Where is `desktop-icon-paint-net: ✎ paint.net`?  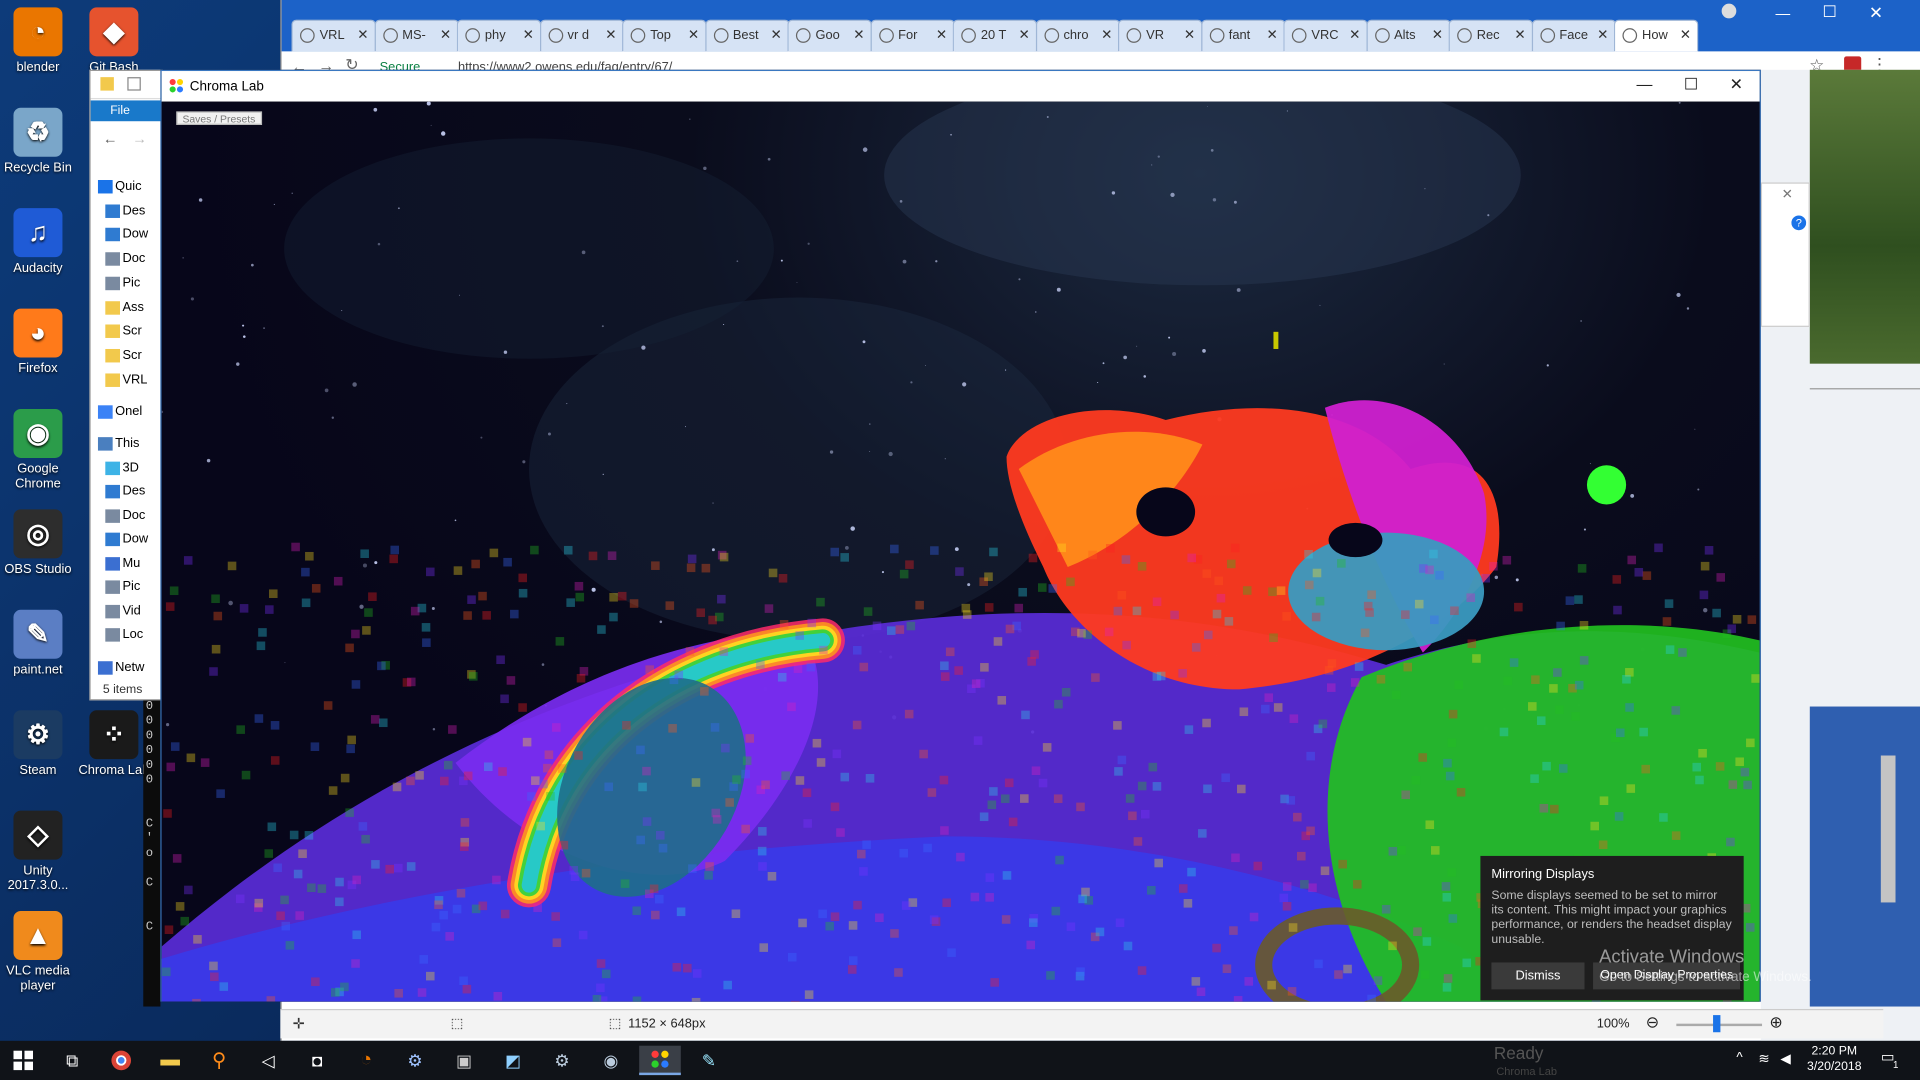 desktop-icon-paint-net: ✎ paint.net is located at coordinates (38, 643).